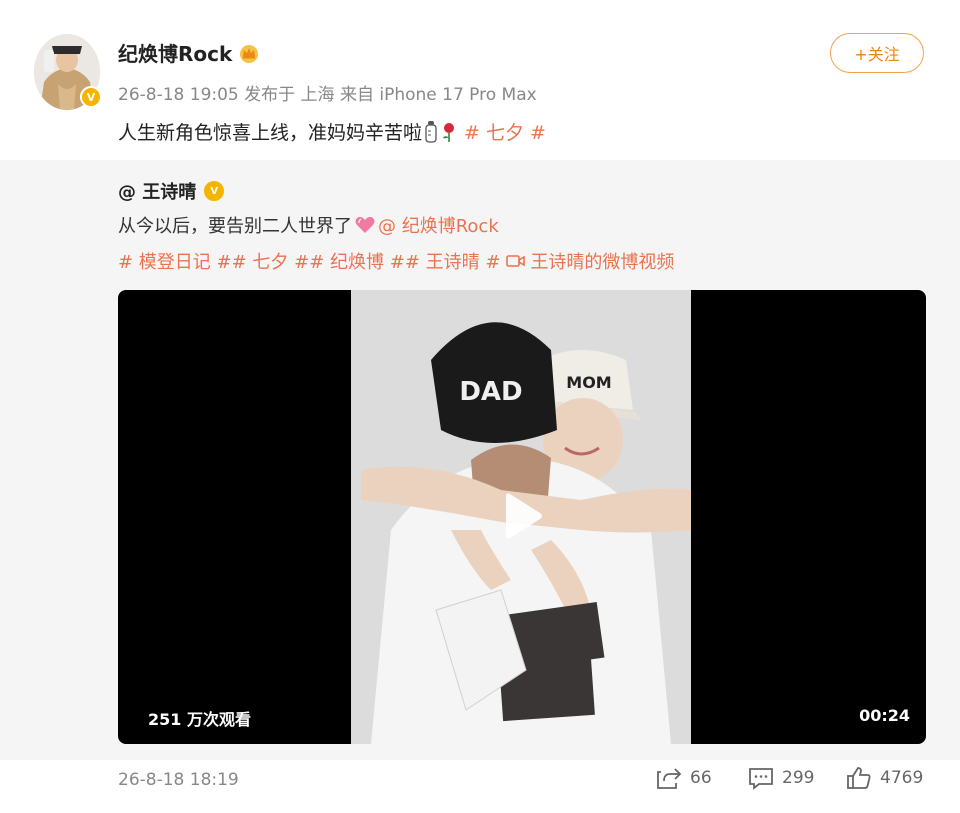 This screenshot has height=813, width=960. Describe the element at coordinates (309, 261) in the screenshot. I see `topic-tags: # 模登日记 ## 七夕 ## 纪焕博 ## 王诗晴 #` at that location.